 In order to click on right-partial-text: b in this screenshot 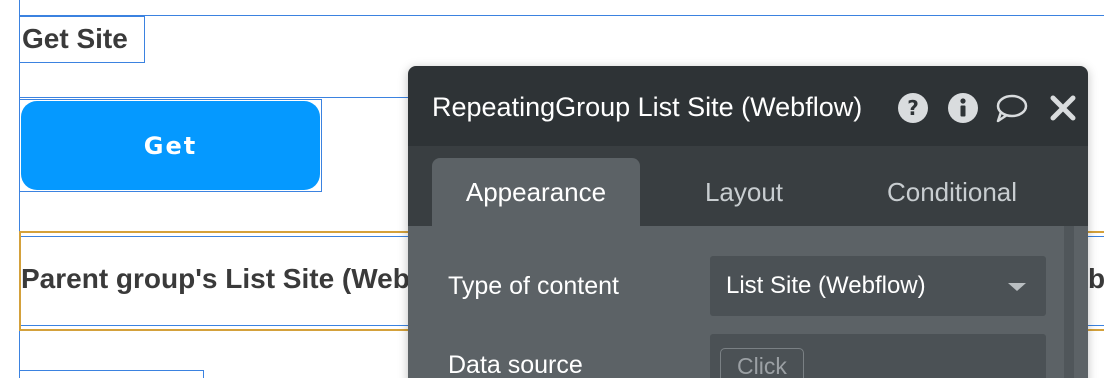, I will do `click(1096, 278)`.